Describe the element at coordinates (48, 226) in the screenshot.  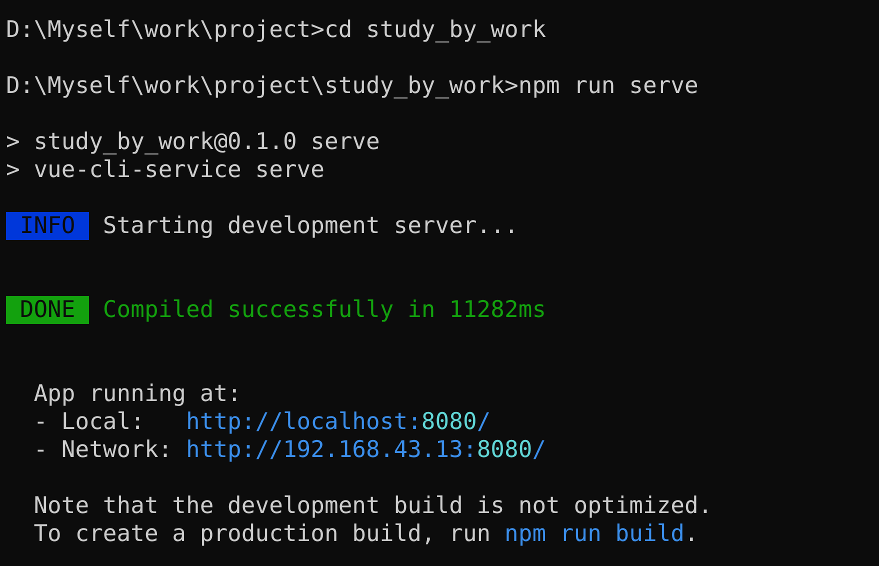
I see `status-badge: INFO` at that location.